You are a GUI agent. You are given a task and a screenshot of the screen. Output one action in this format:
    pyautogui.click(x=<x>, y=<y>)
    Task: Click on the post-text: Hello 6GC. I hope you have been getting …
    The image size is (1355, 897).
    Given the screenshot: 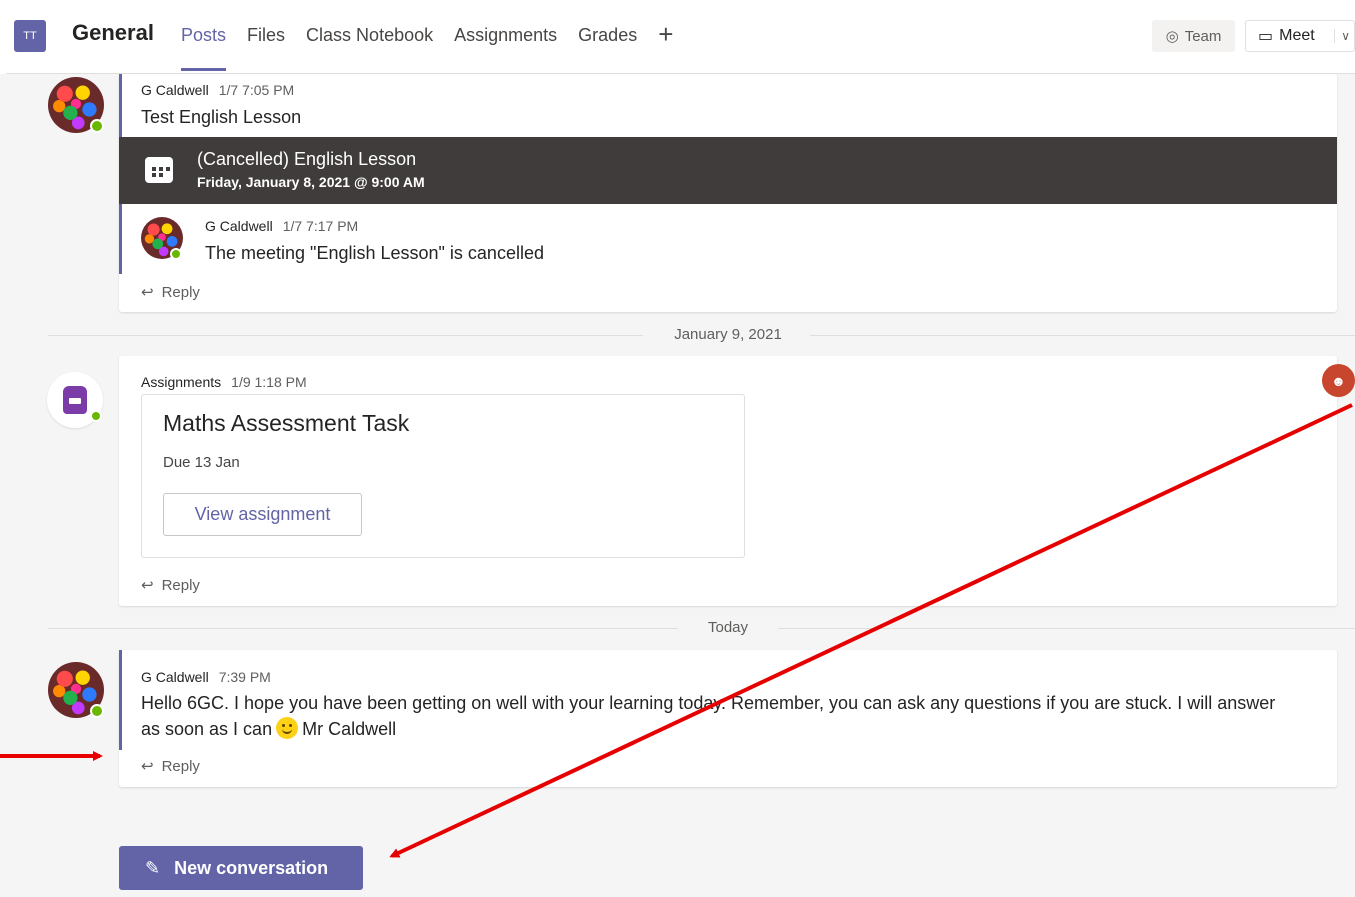 What is the action you would take?
    pyautogui.click(x=736, y=716)
    